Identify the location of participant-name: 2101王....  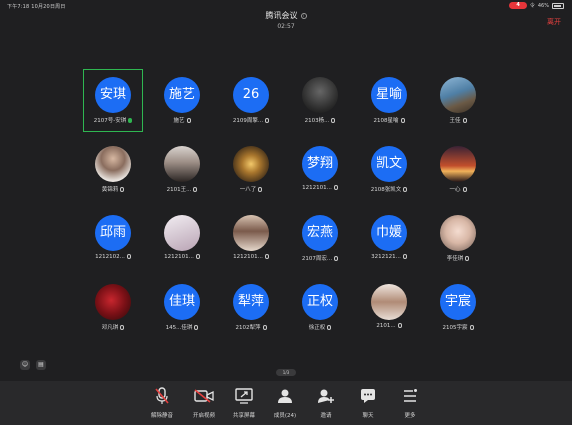
(182, 189).